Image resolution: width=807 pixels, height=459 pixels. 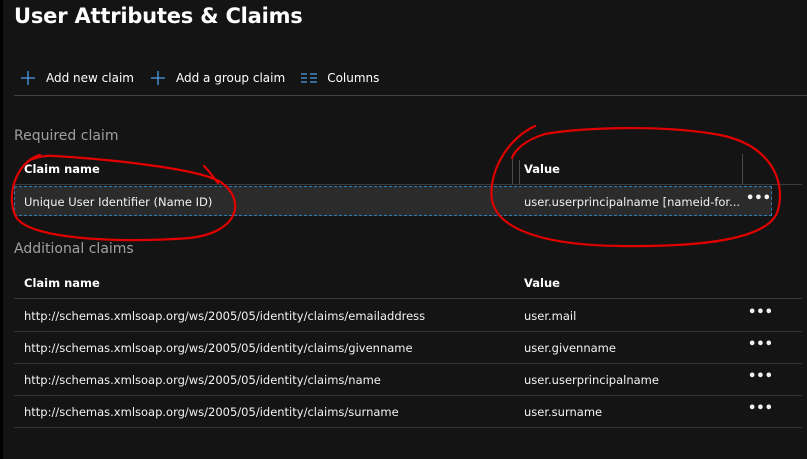 I want to click on add-new-claim-button: Add new claim, so click(x=77, y=78).